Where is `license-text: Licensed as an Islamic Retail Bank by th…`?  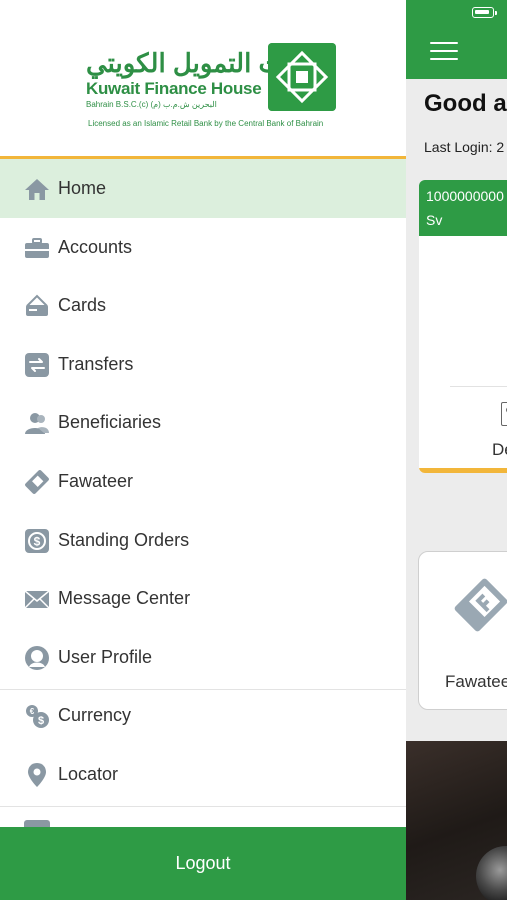 license-text: Licensed as an Islamic Retail Bank by th… is located at coordinates (206, 123).